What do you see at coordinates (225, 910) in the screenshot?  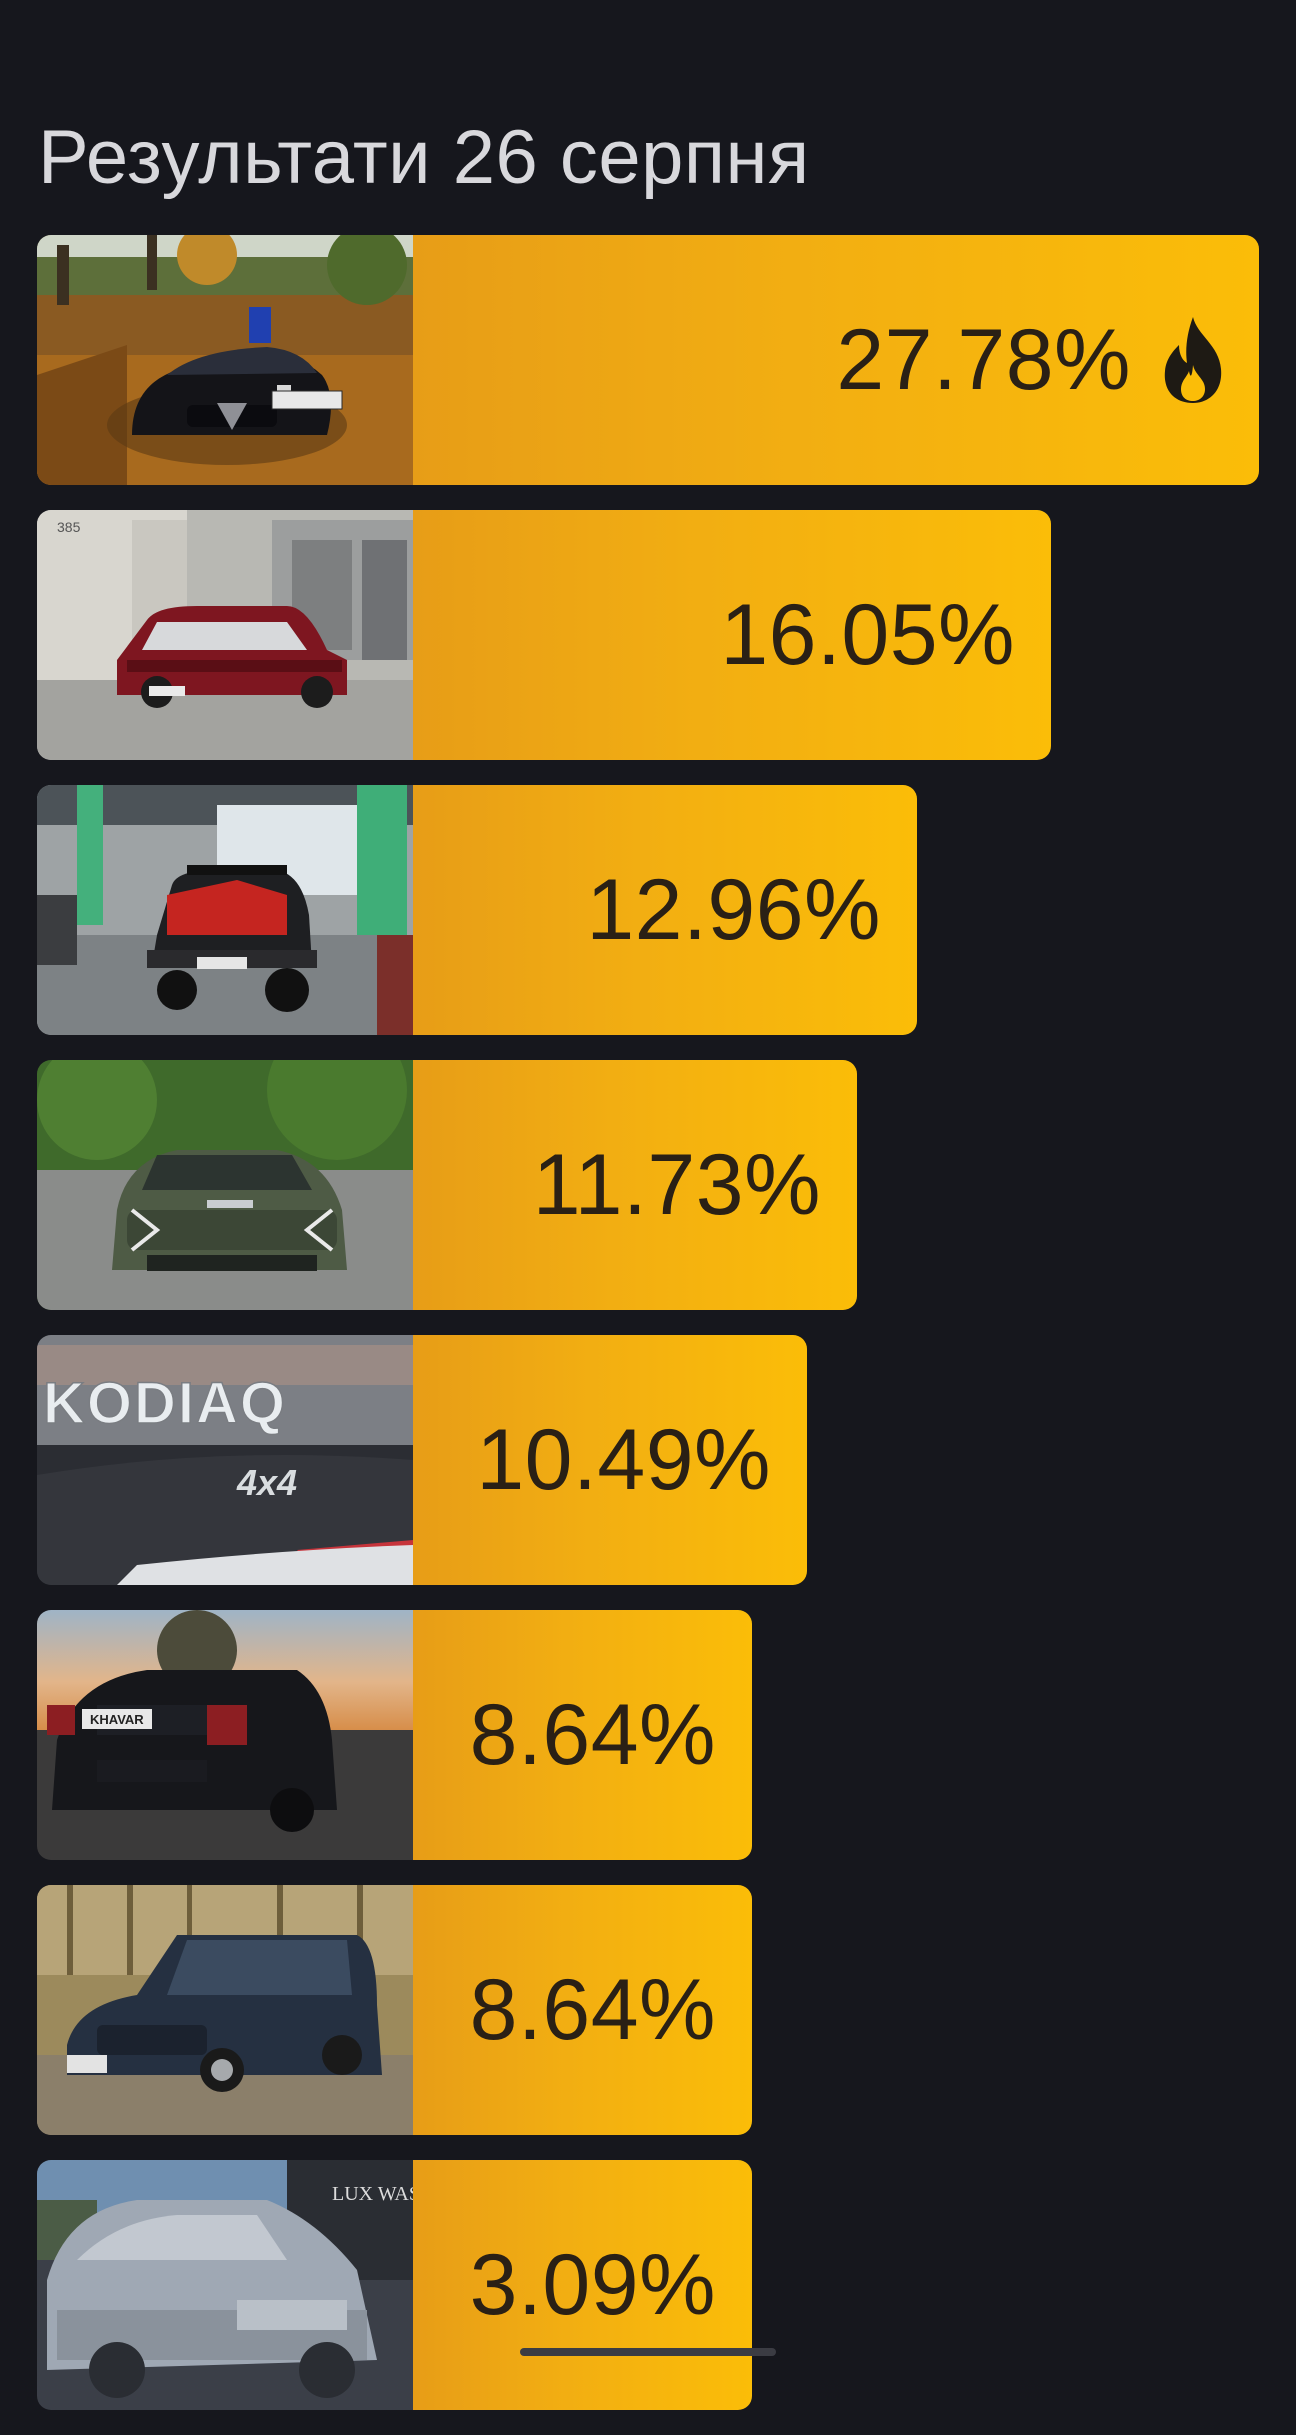 I see `red-niva-gas-station-photo` at bounding box center [225, 910].